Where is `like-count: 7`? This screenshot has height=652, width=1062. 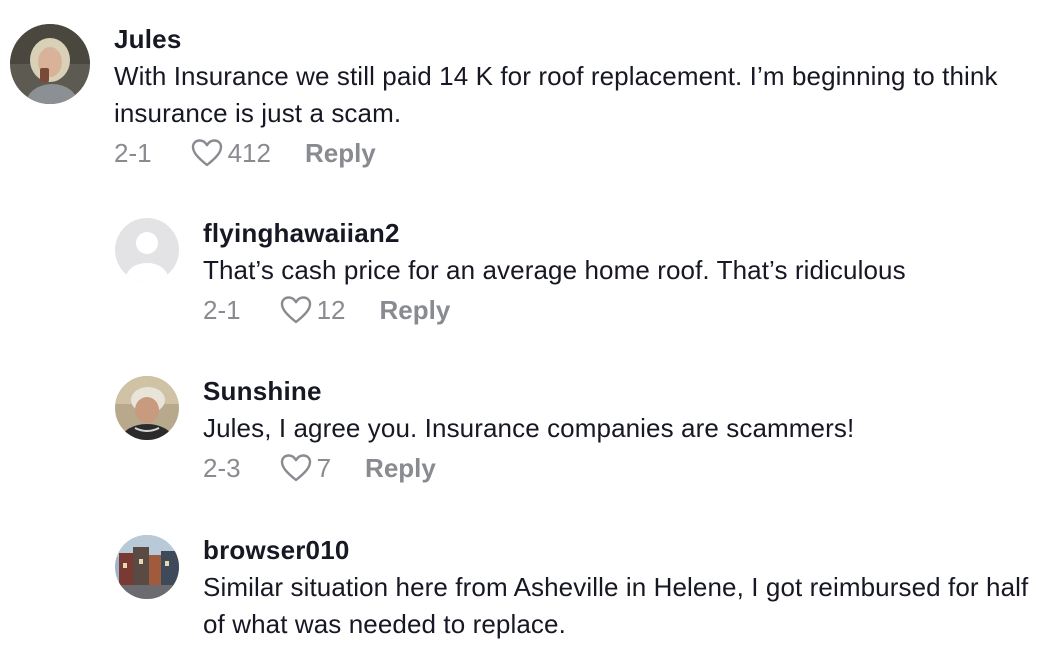
like-count: 7 is located at coordinates (324, 468).